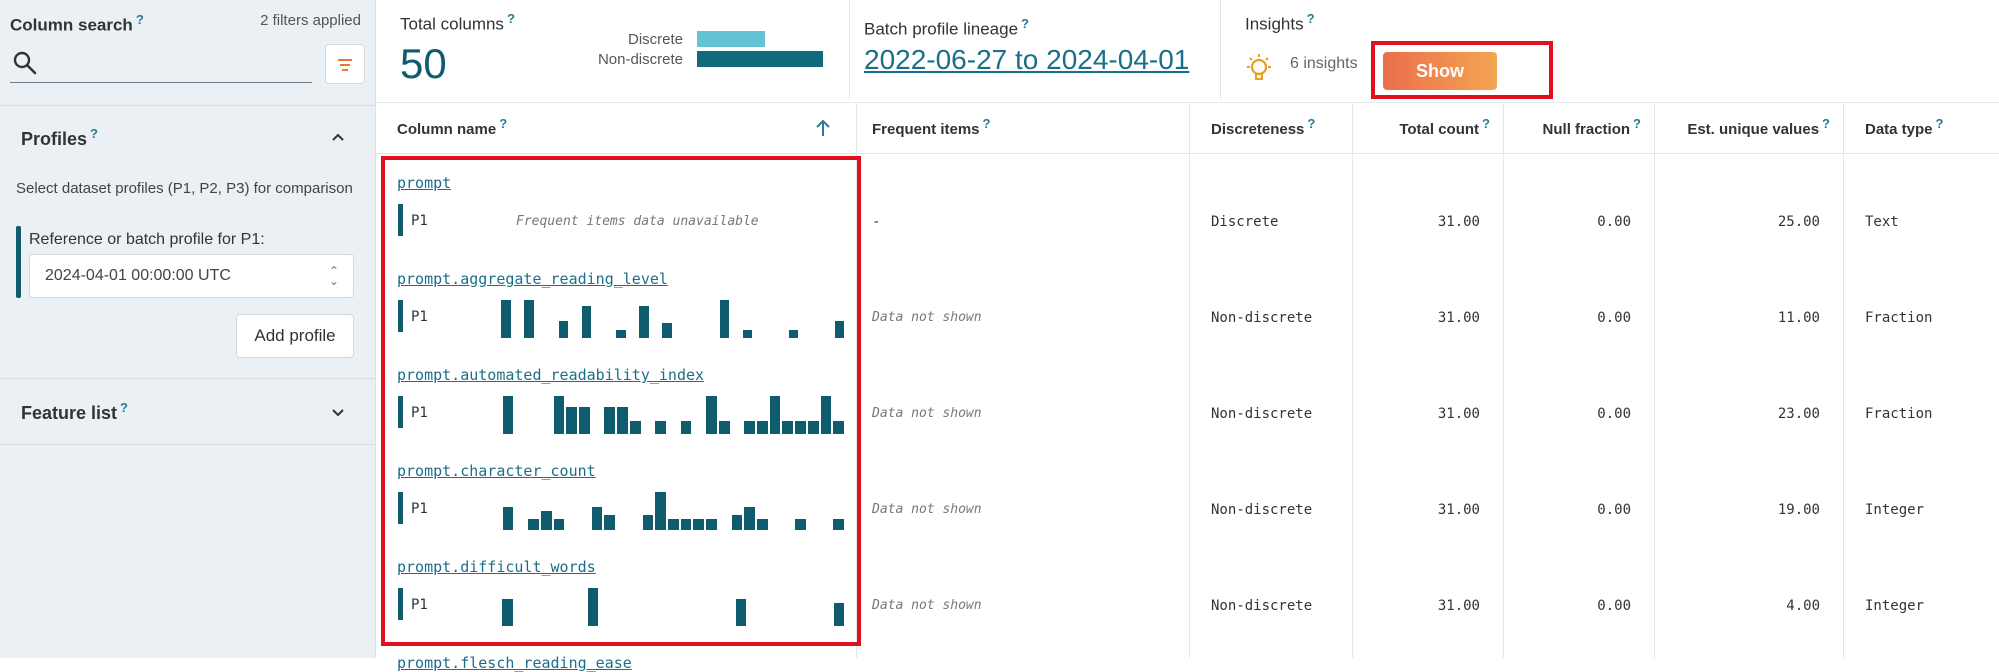  I want to click on column-name-link: prompt.difficult_words, so click(496, 567).